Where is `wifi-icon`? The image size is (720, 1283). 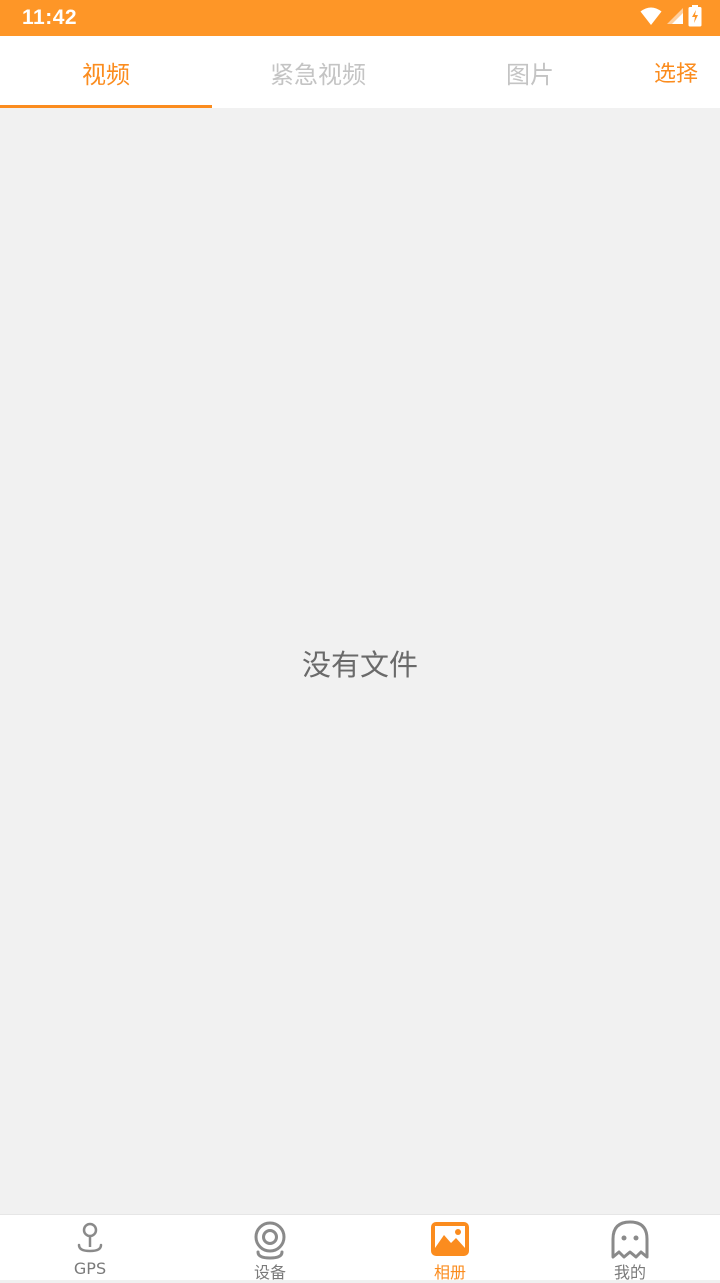
wifi-icon is located at coordinates (651, 18).